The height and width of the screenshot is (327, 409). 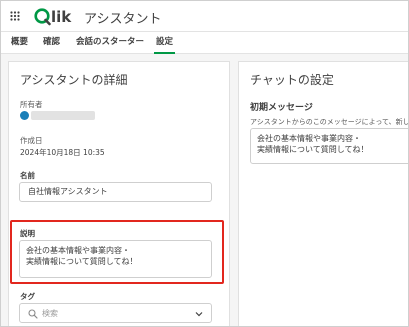 I want to click on svg-text: lik, so click(x=61, y=17).